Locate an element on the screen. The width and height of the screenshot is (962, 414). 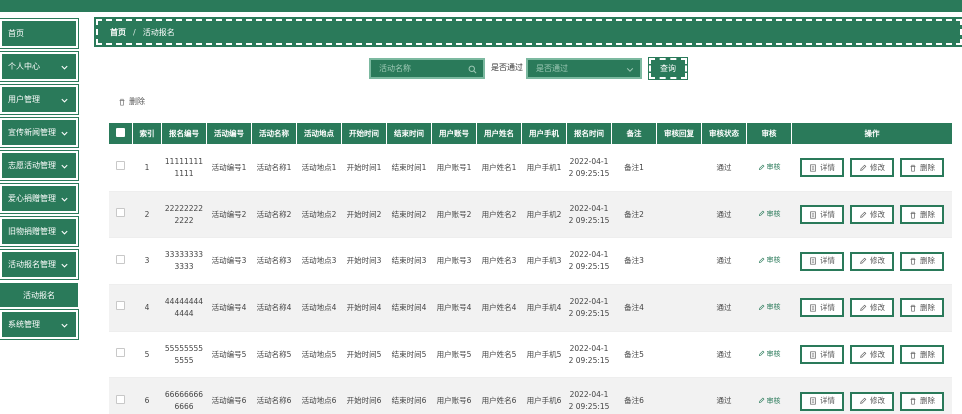
cell-act-no: 活动编号2 is located at coordinates (229, 215).